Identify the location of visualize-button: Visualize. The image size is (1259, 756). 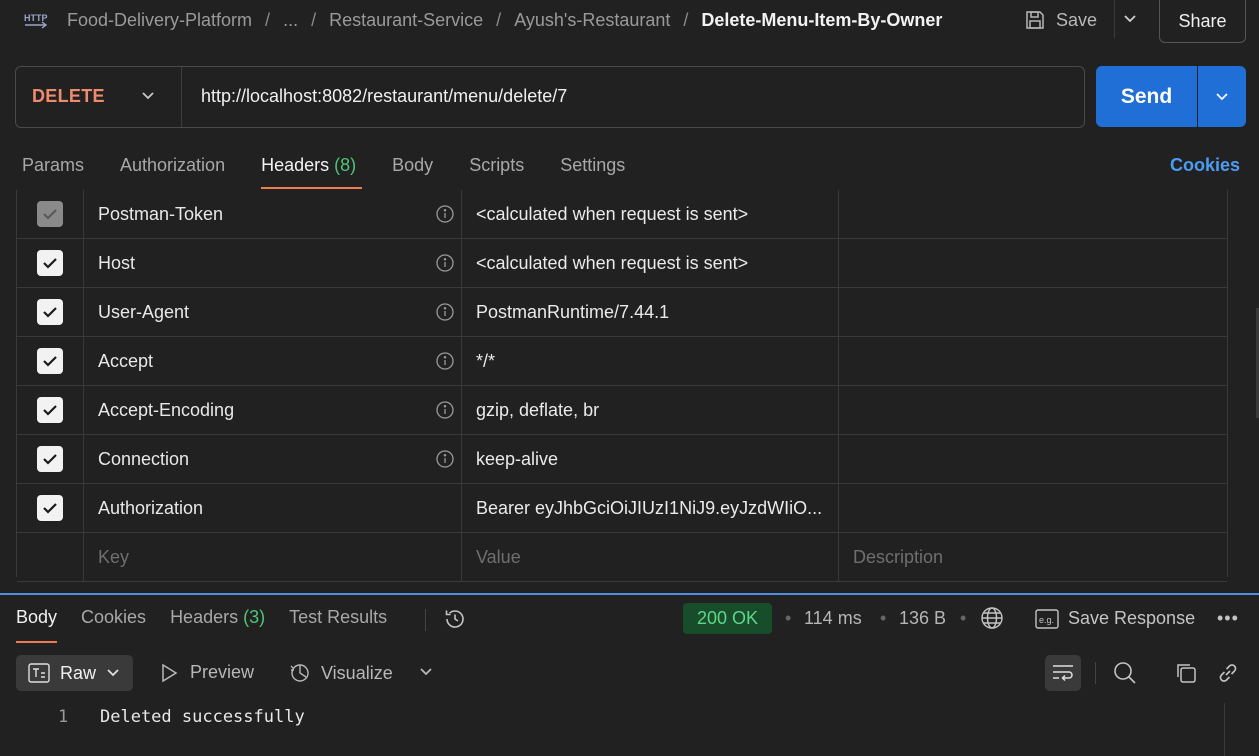
(341, 673).